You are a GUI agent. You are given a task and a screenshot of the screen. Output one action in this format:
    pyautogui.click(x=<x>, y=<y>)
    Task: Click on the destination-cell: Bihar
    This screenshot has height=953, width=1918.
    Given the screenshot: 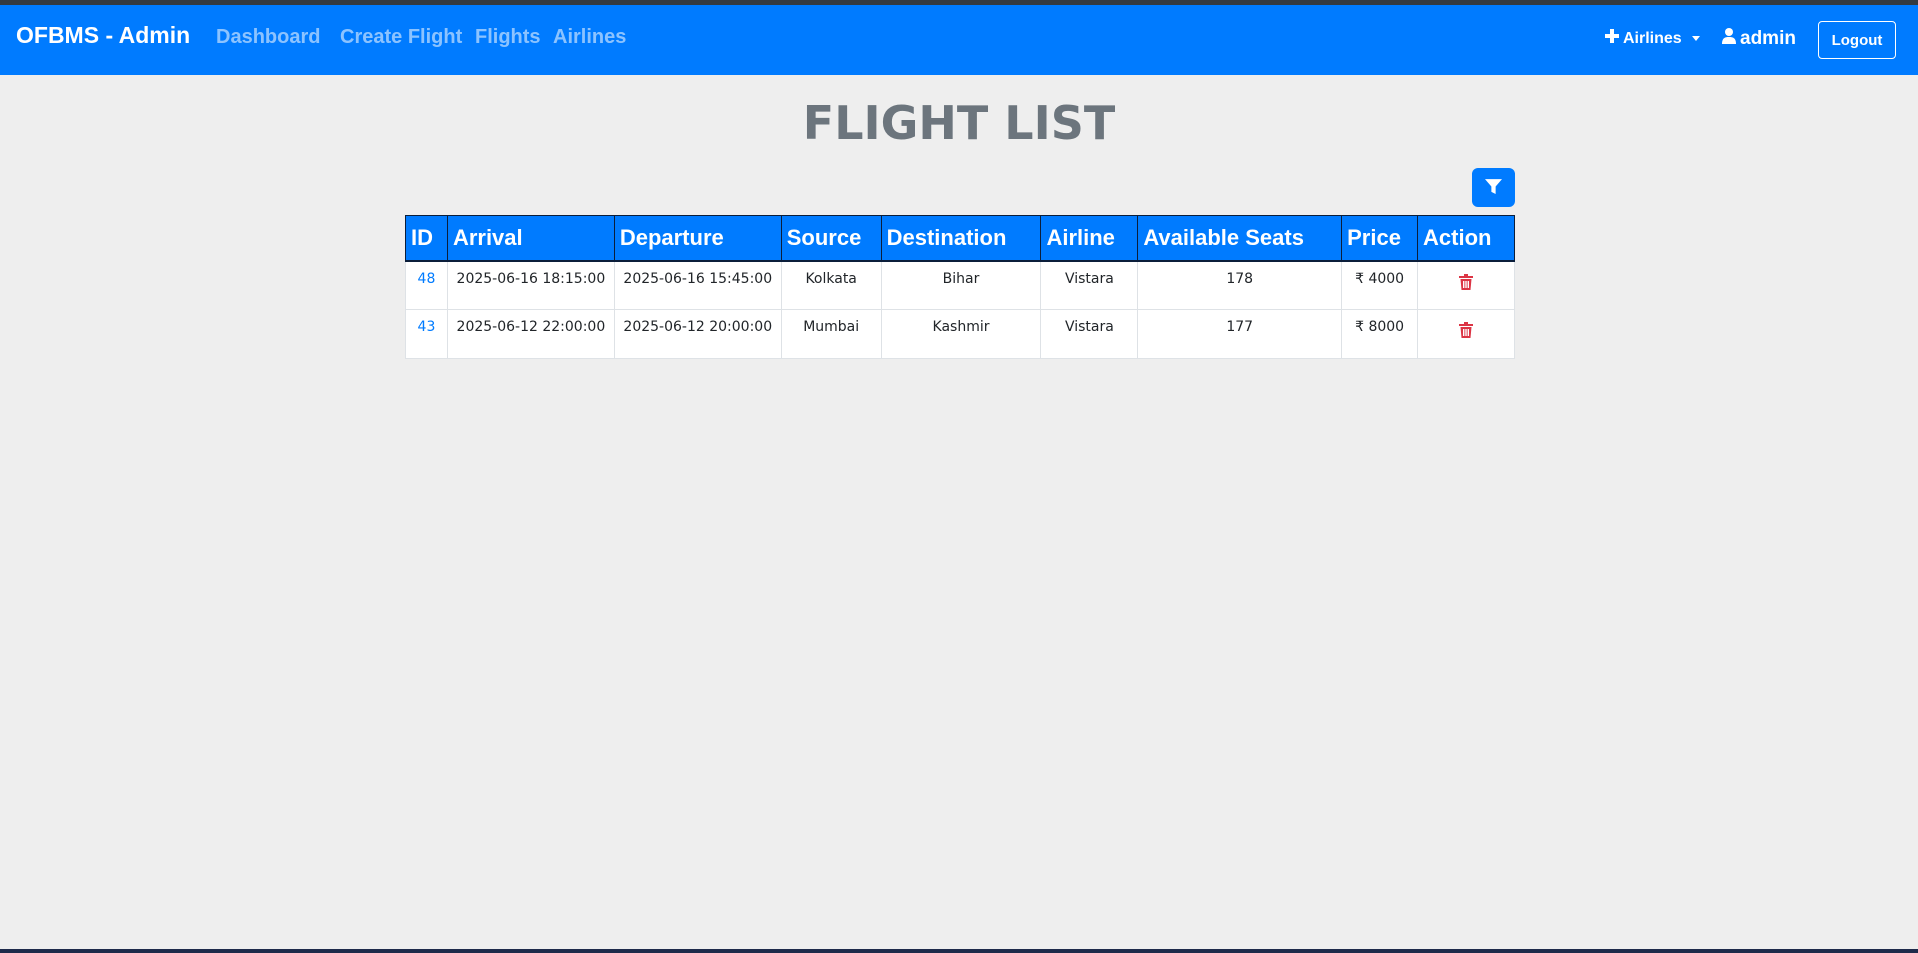 What is the action you would take?
    pyautogui.click(x=961, y=285)
    